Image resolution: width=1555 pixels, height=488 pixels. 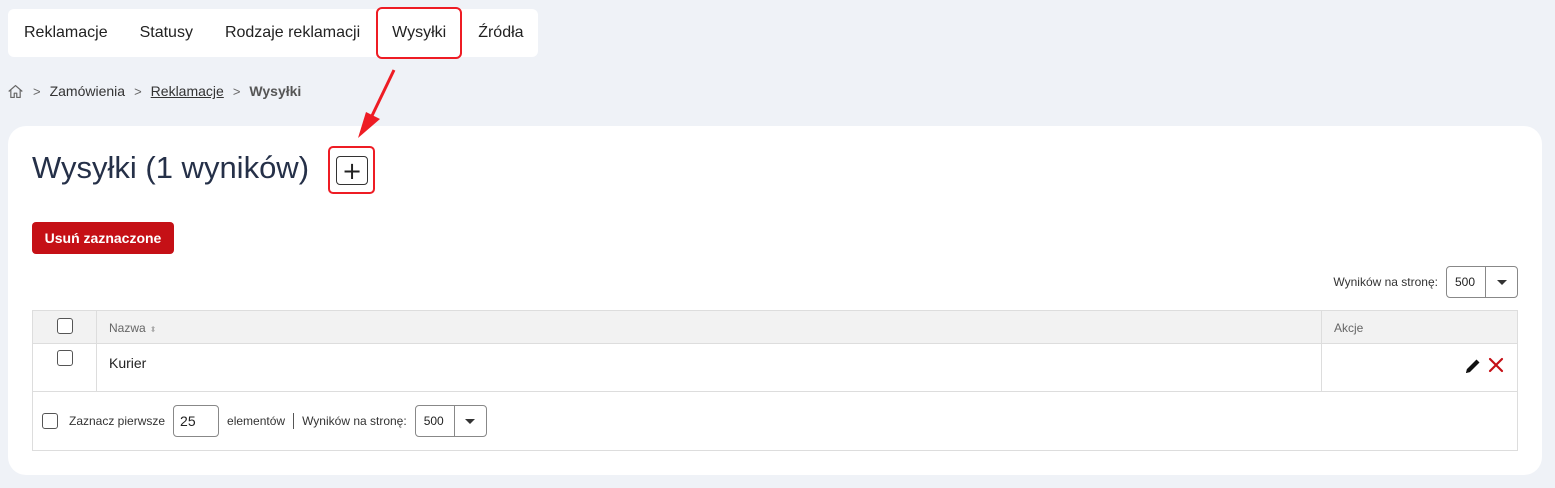 I want to click on per-page-select: 500, so click(x=1482, y=282).